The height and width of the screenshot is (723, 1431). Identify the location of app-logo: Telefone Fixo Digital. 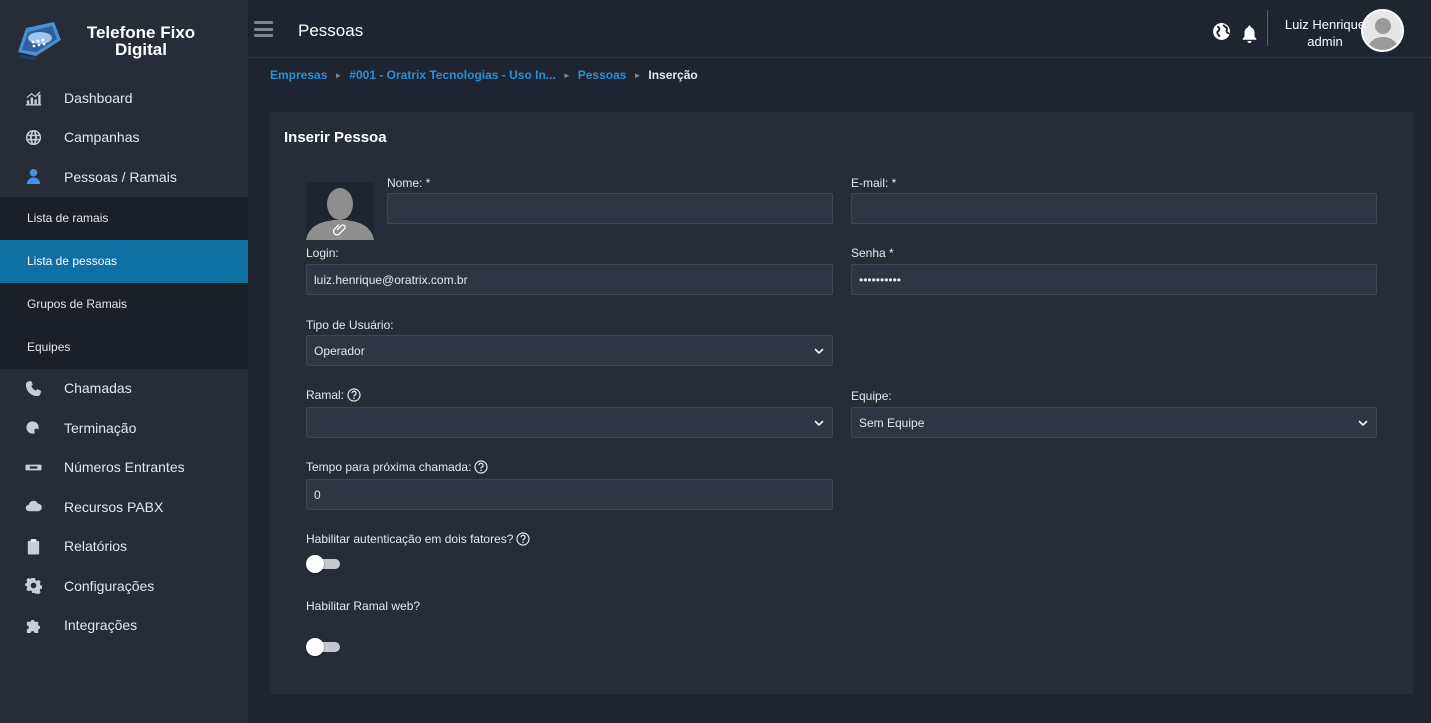
(124, 39).